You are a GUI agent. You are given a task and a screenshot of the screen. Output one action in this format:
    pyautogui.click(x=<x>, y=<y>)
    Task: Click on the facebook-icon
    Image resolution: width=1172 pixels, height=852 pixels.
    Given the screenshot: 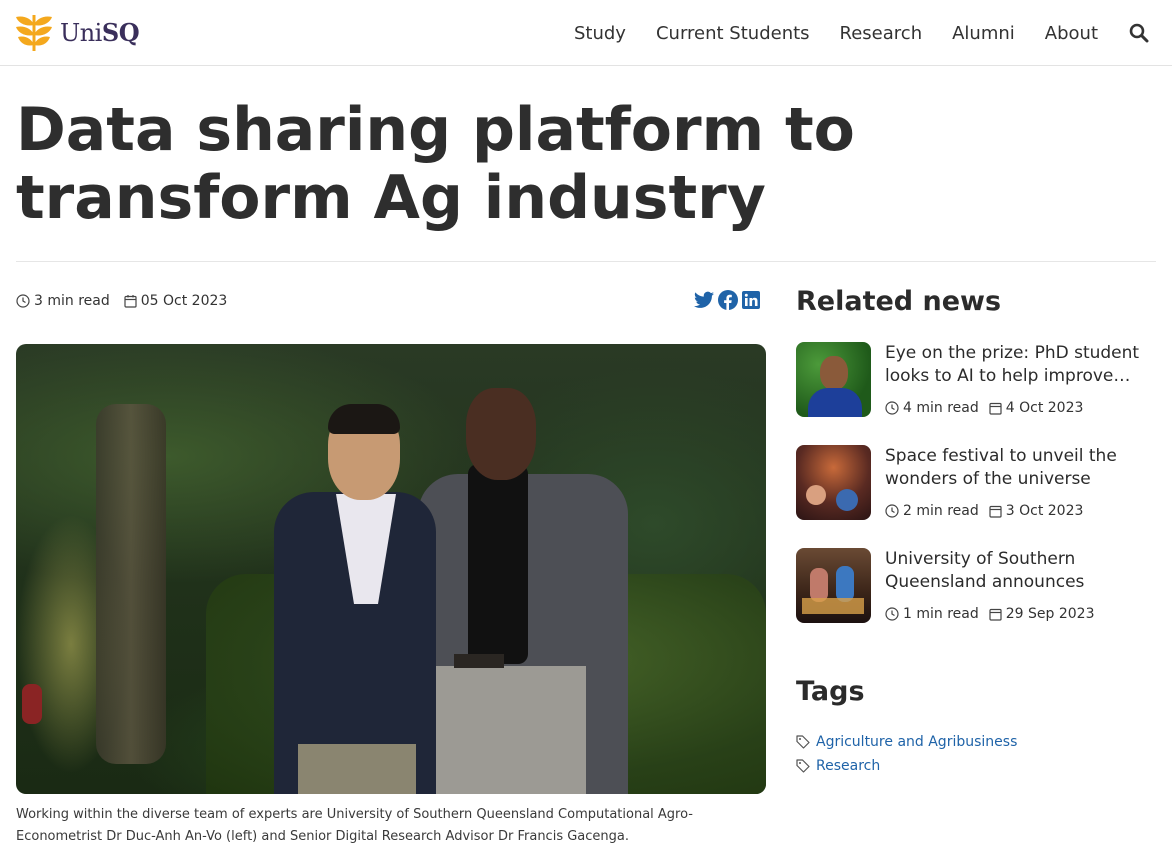 What is the action you would take?
    pyautogui.click(x=728, y=300)
    